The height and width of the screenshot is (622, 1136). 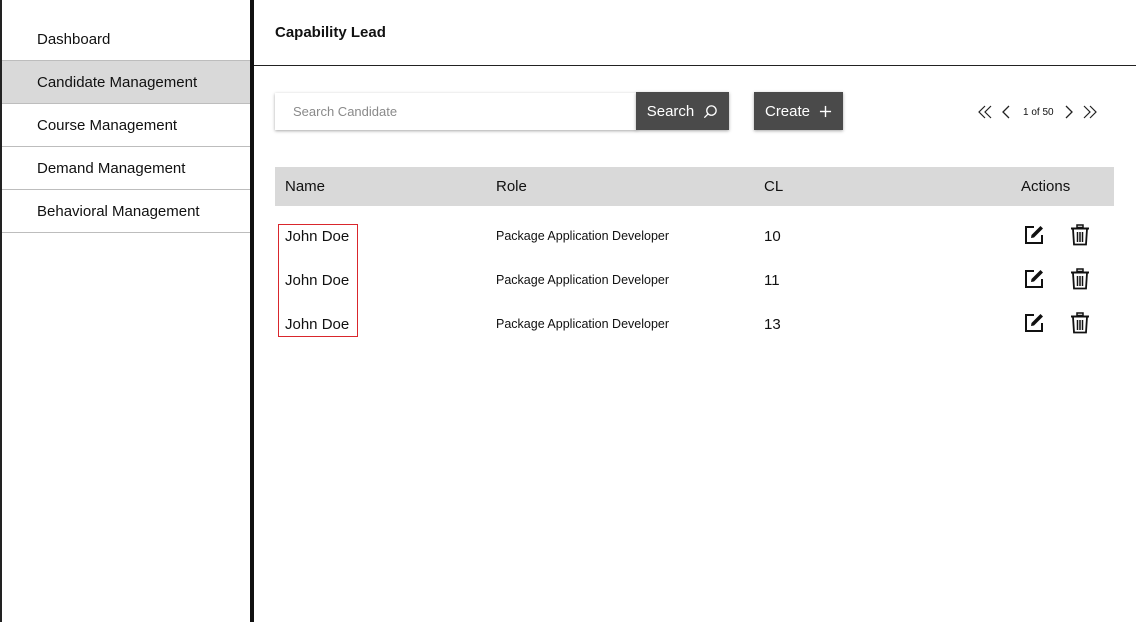 I want to click on page-title: Capability Lead, so click(x=330, y=32).